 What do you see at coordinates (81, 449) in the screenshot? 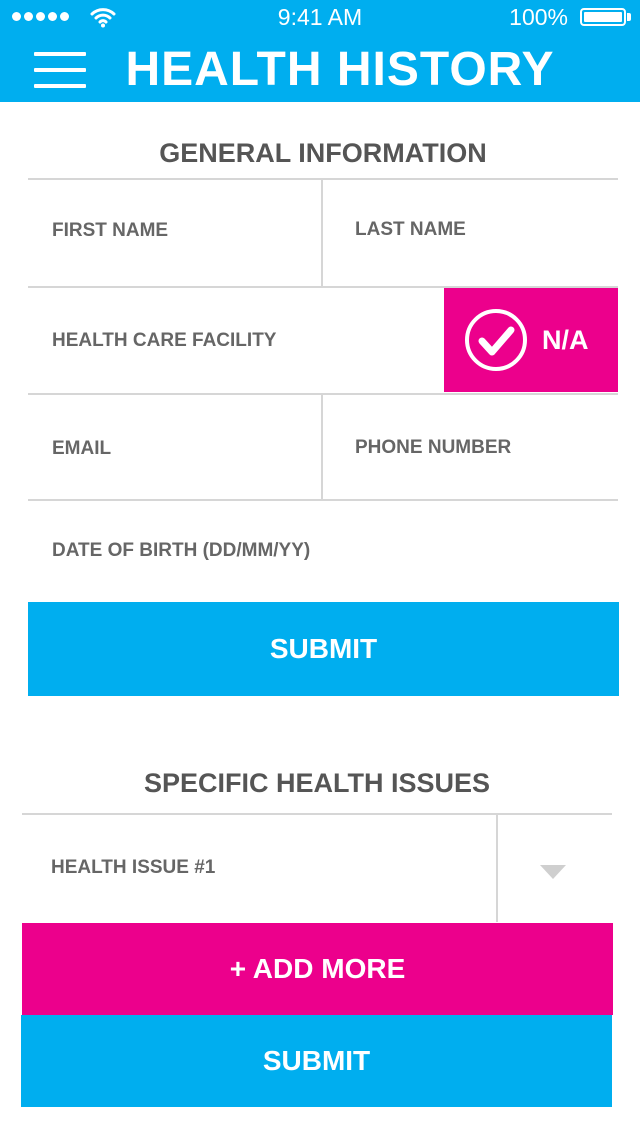
I see `email-field: EMAIL` at bounding box center [81, 449].